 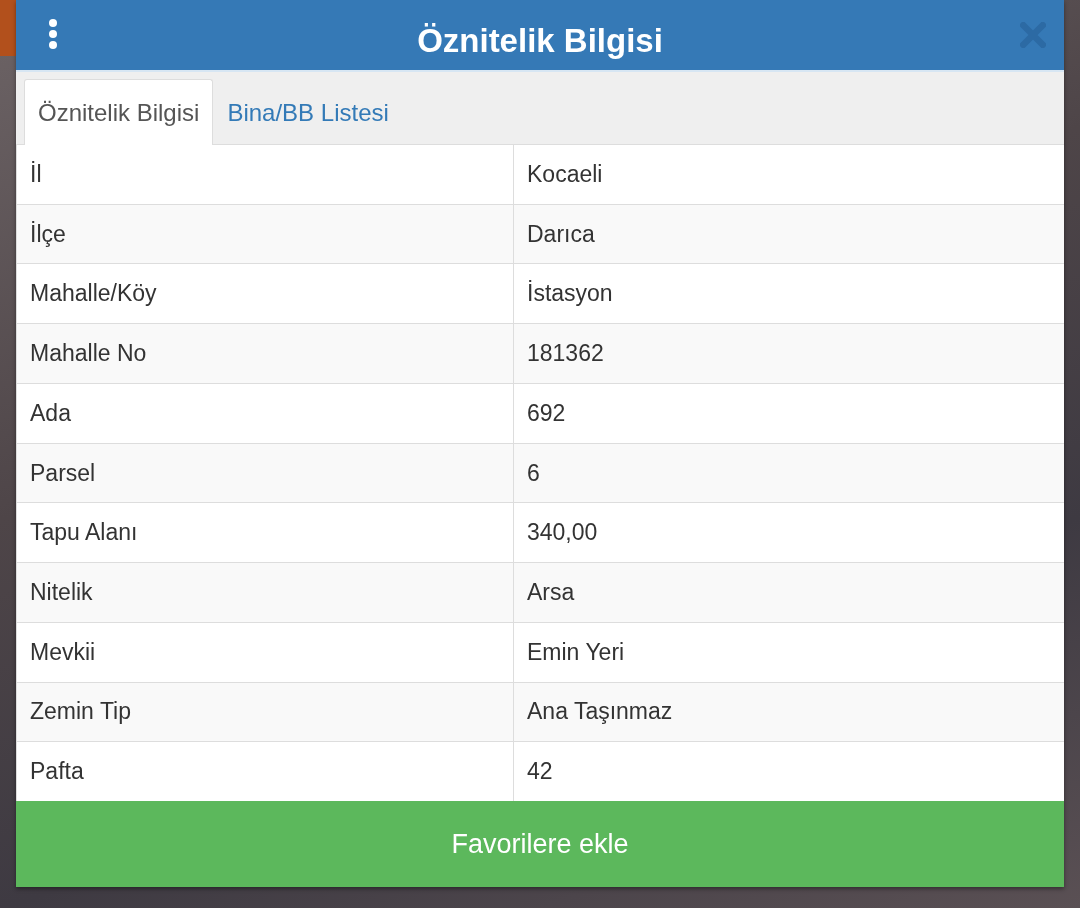 What do you see at coordinates (265, 234) in the screenshot?
I see `table-cell: İlçe` at bounding box center [265, 234].